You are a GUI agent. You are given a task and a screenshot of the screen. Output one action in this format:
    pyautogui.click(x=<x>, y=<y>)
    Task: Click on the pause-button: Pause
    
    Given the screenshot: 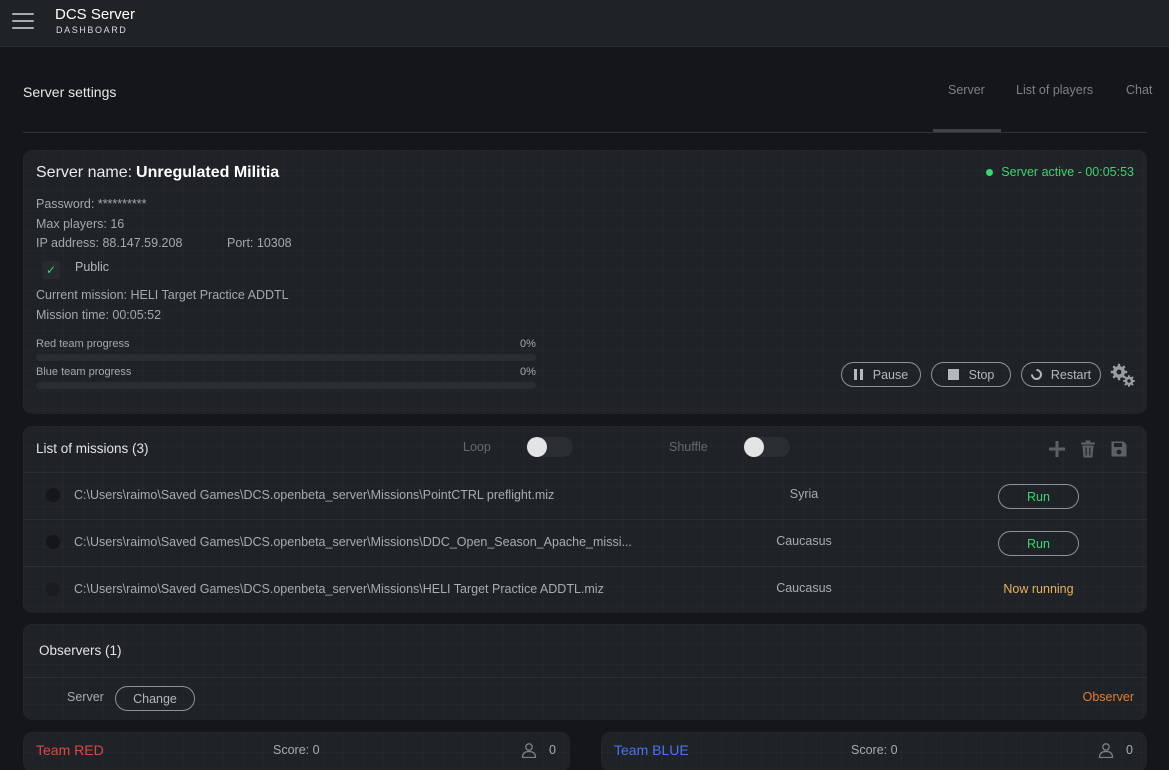 What is the action you would take?
    pyautogui.click(x=881, y=374)
    